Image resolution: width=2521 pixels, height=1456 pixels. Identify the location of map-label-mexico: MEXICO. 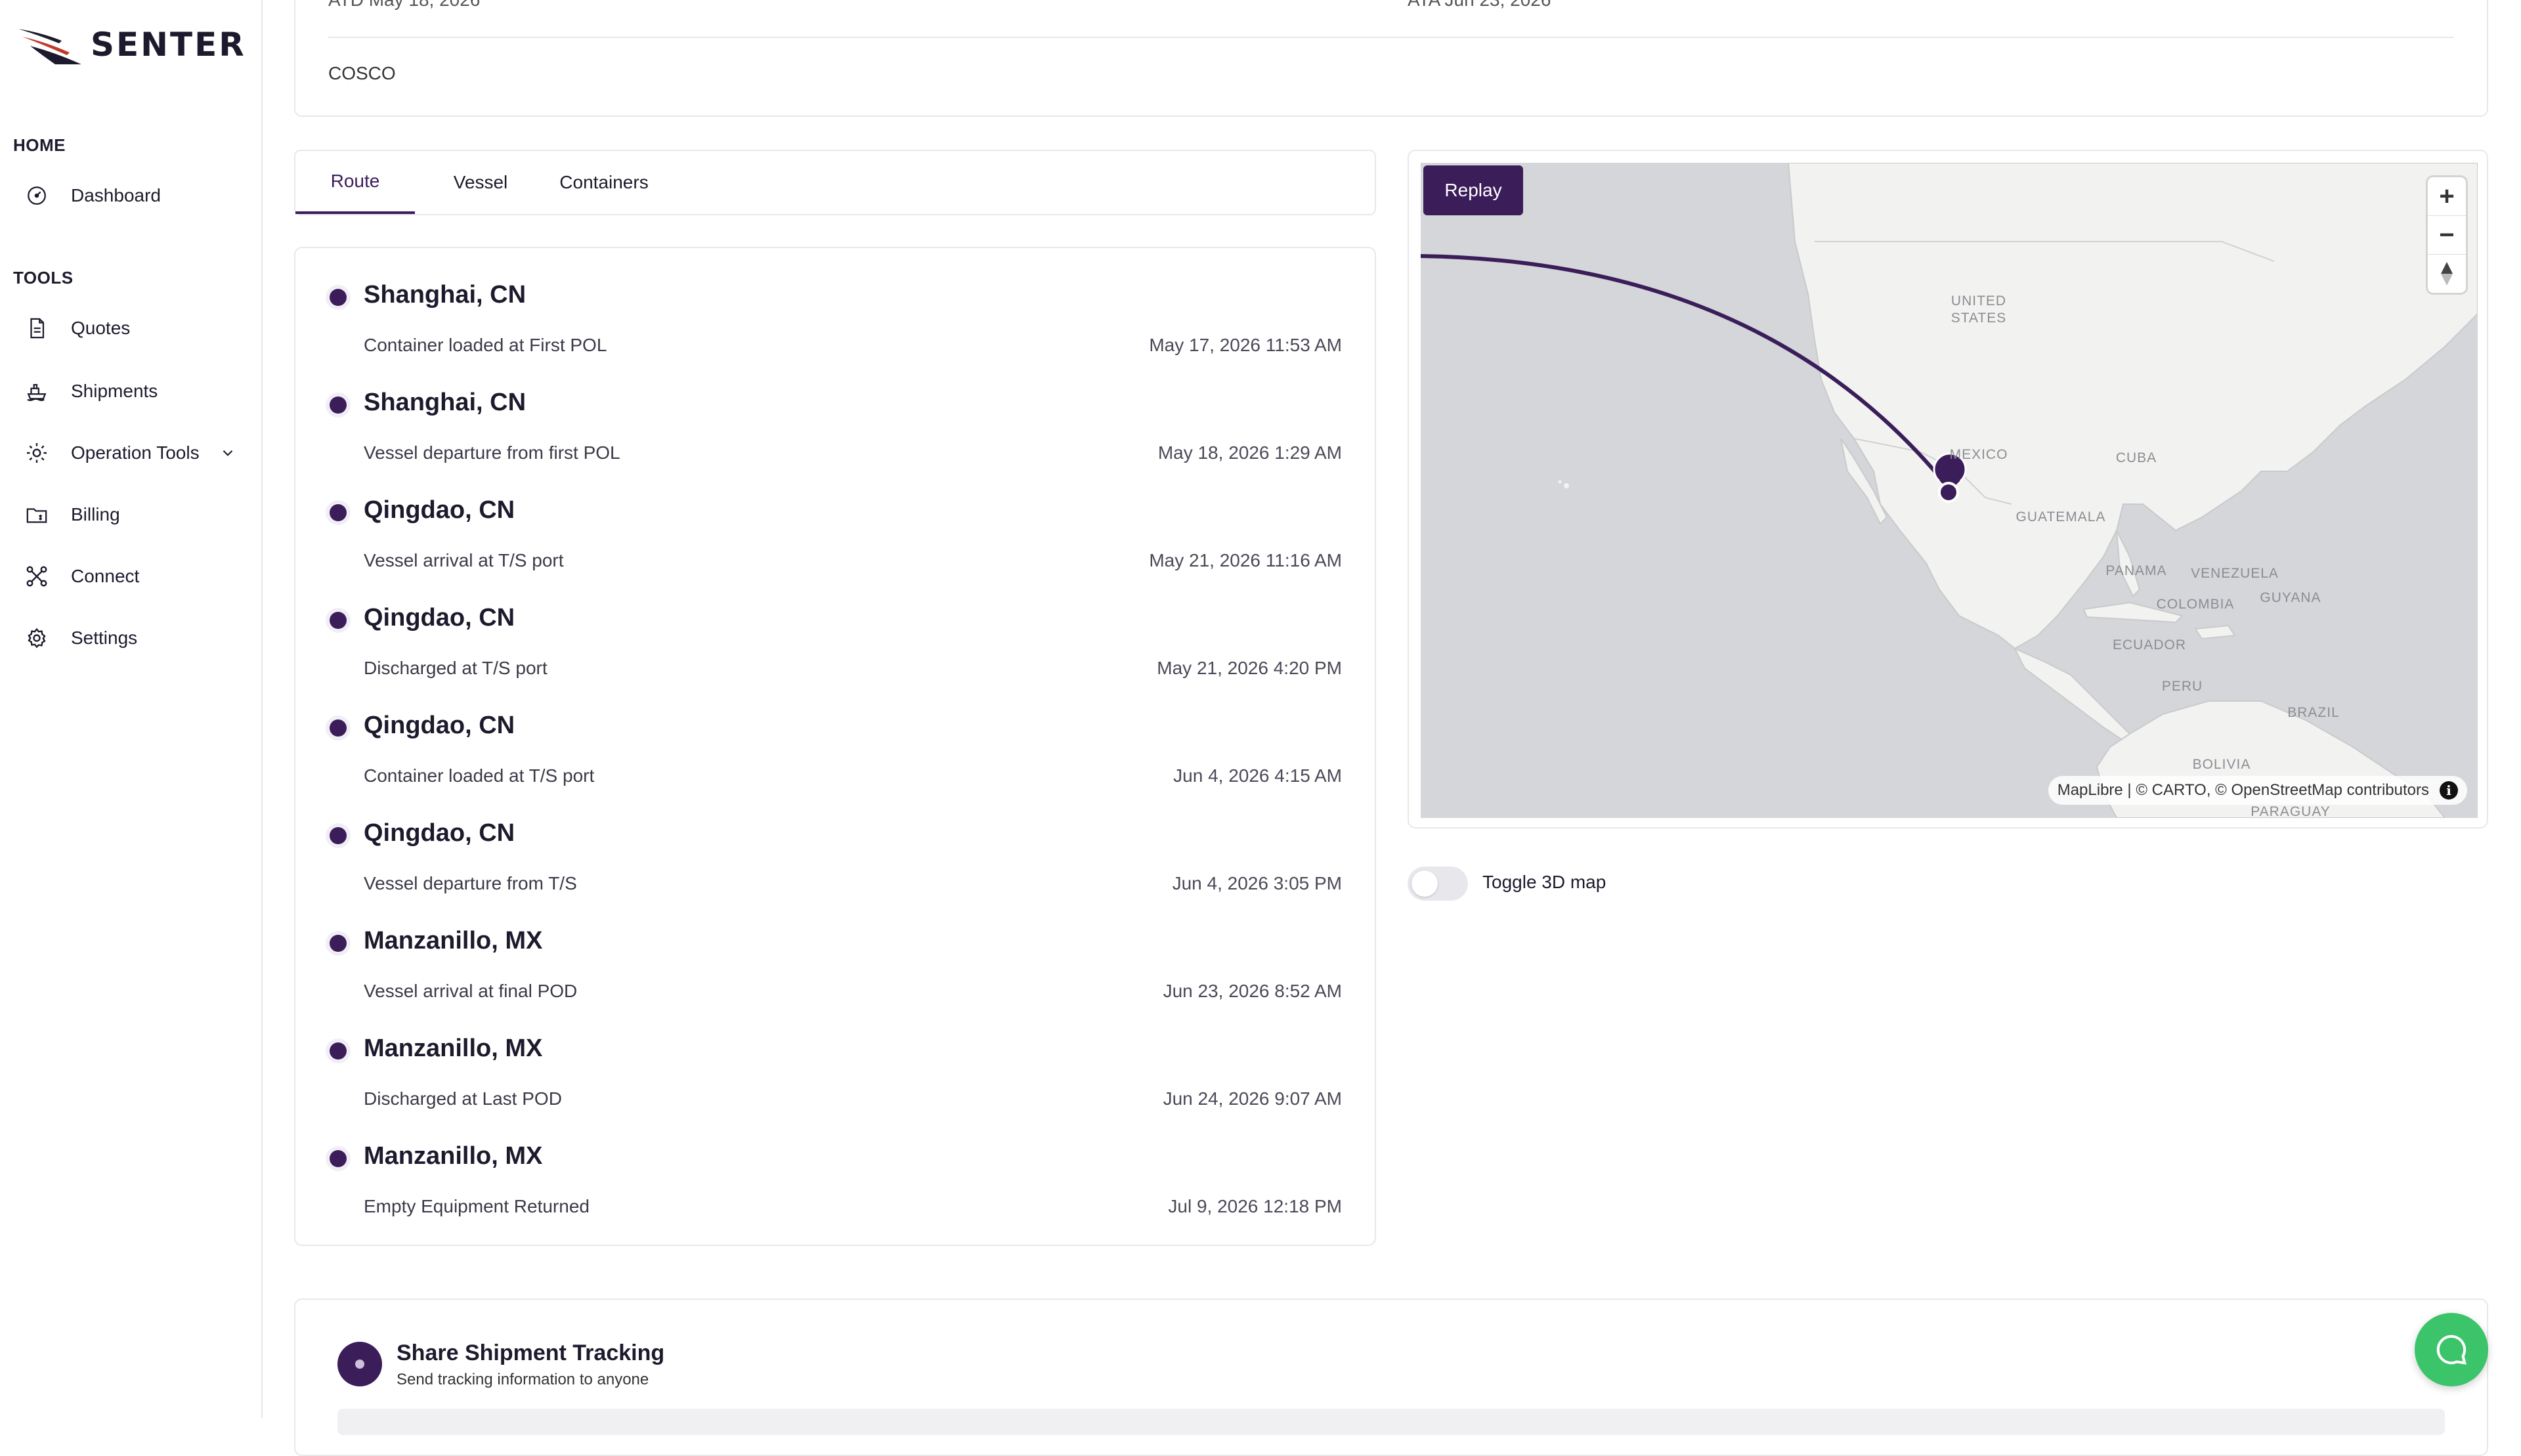
(1978, 454).